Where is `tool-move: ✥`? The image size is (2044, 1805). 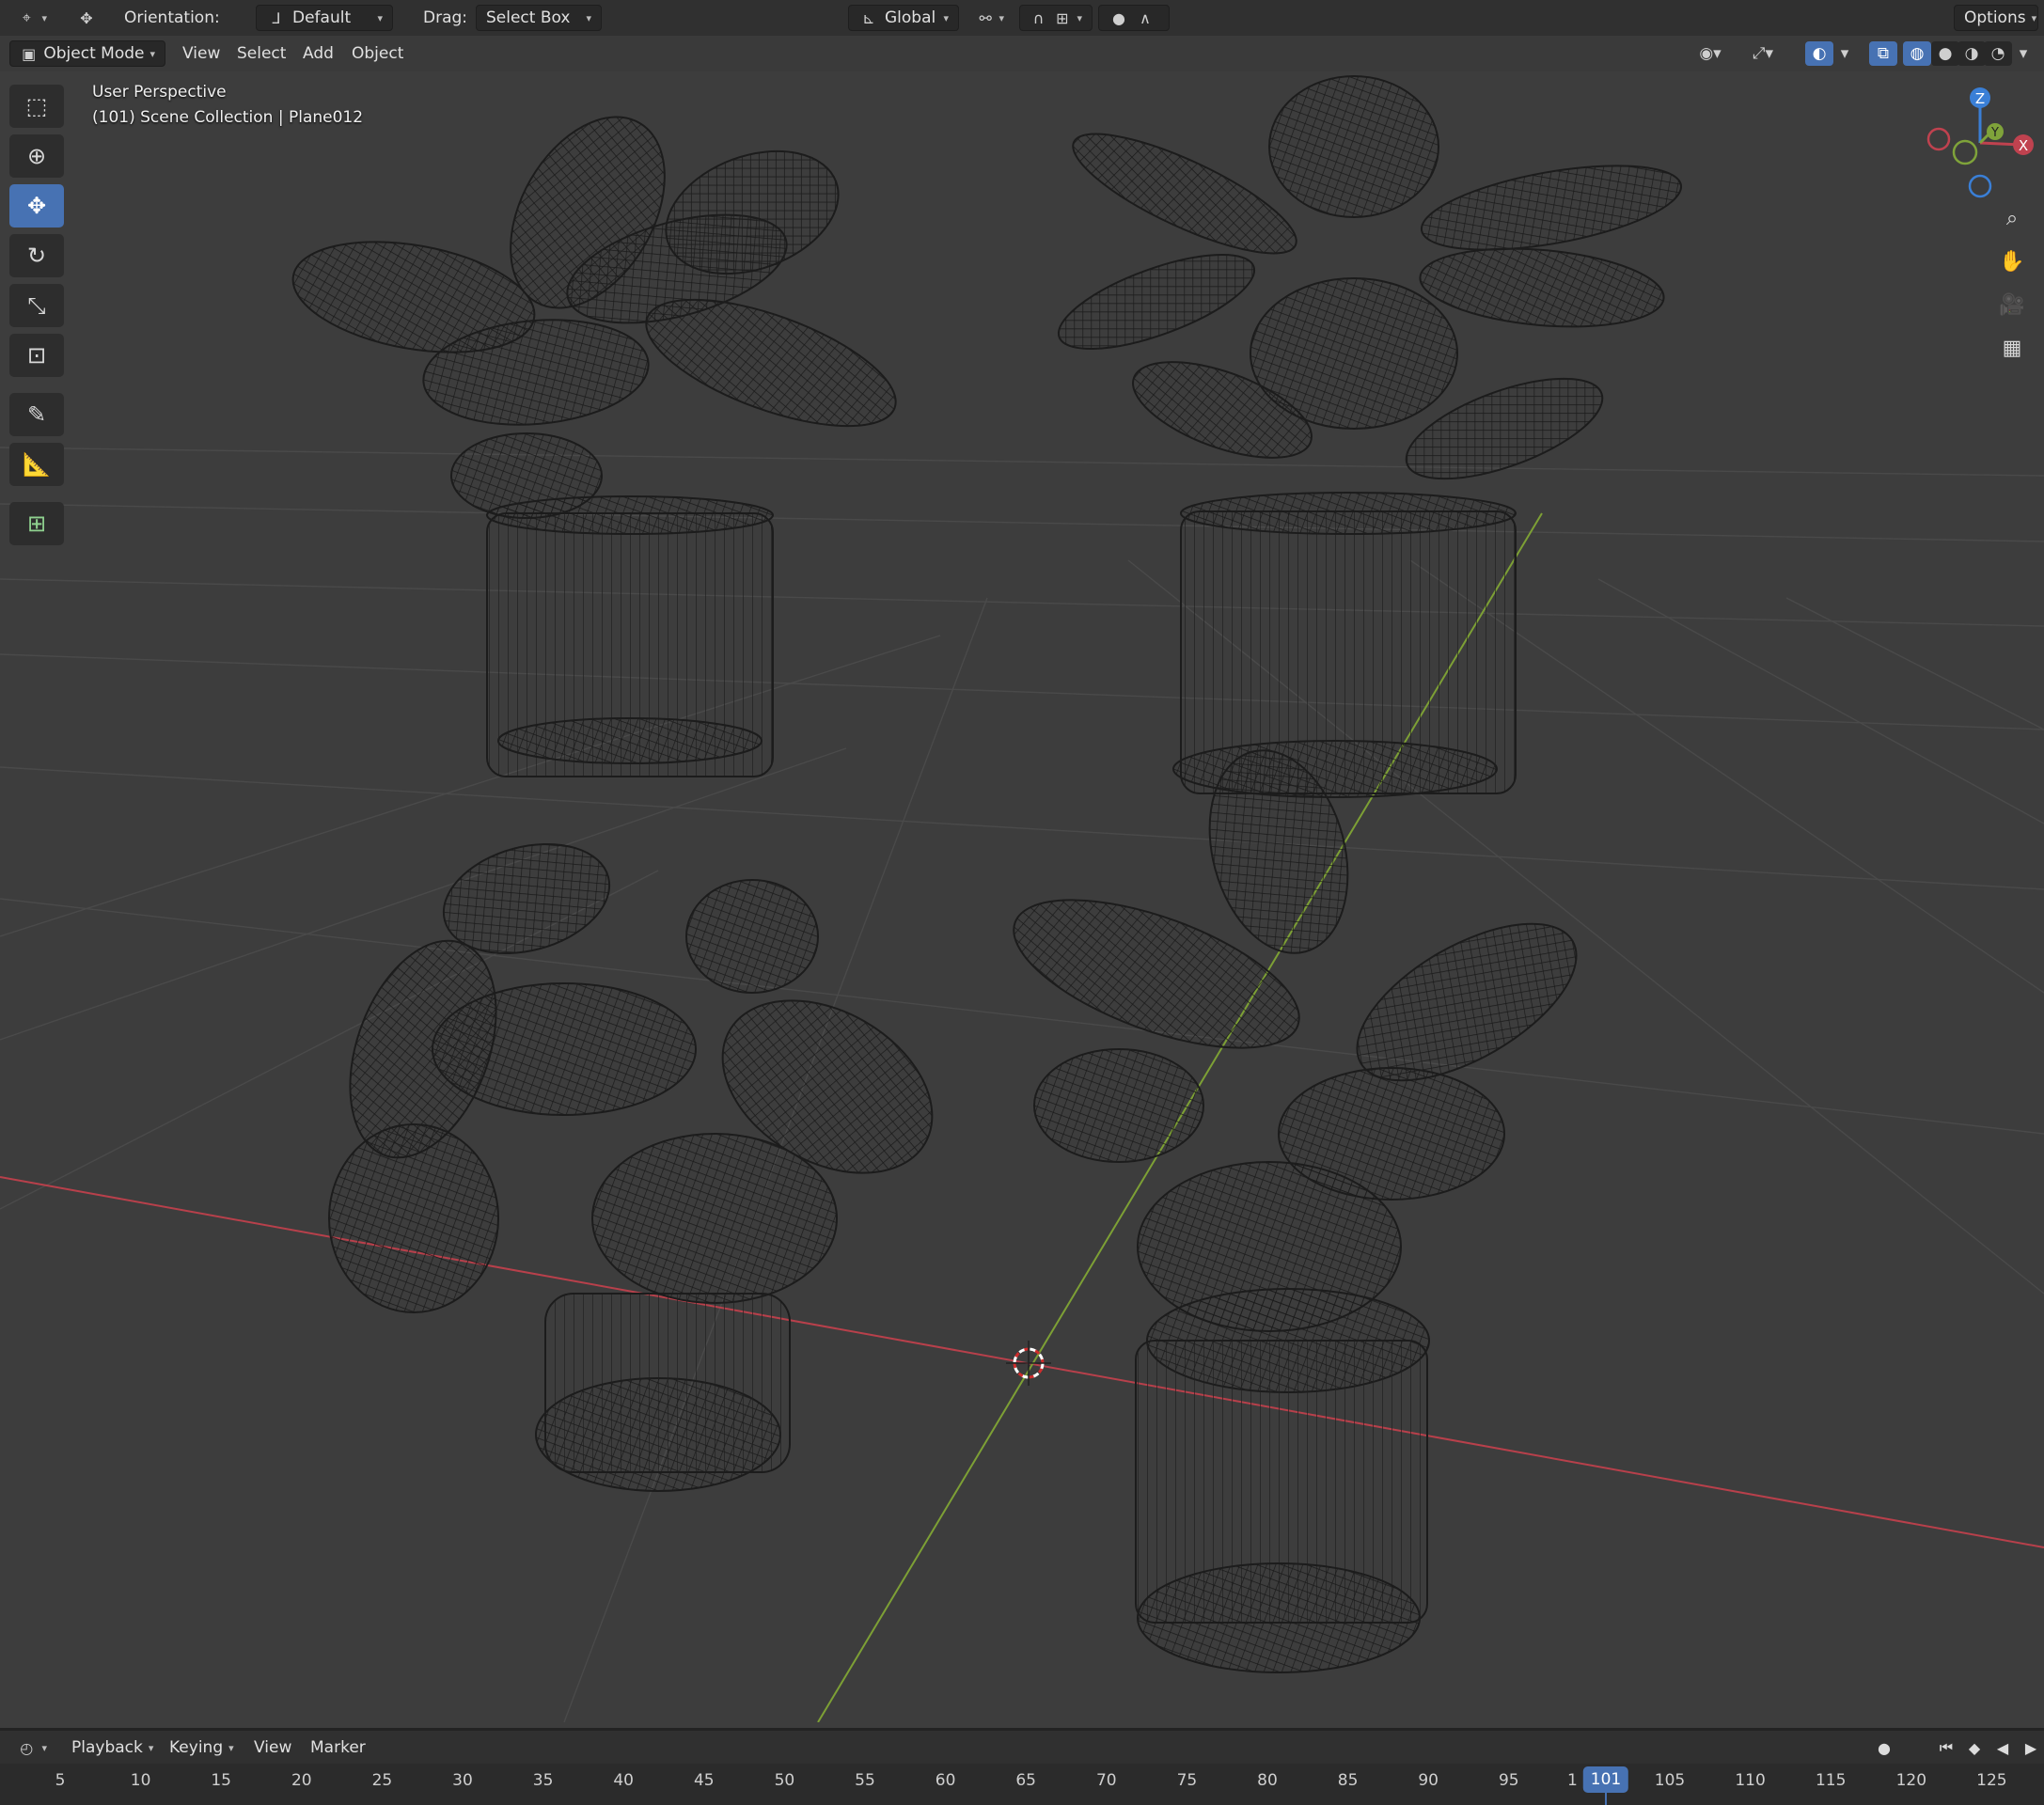
tool-move: ✥ is located at coordinates (36, 206).